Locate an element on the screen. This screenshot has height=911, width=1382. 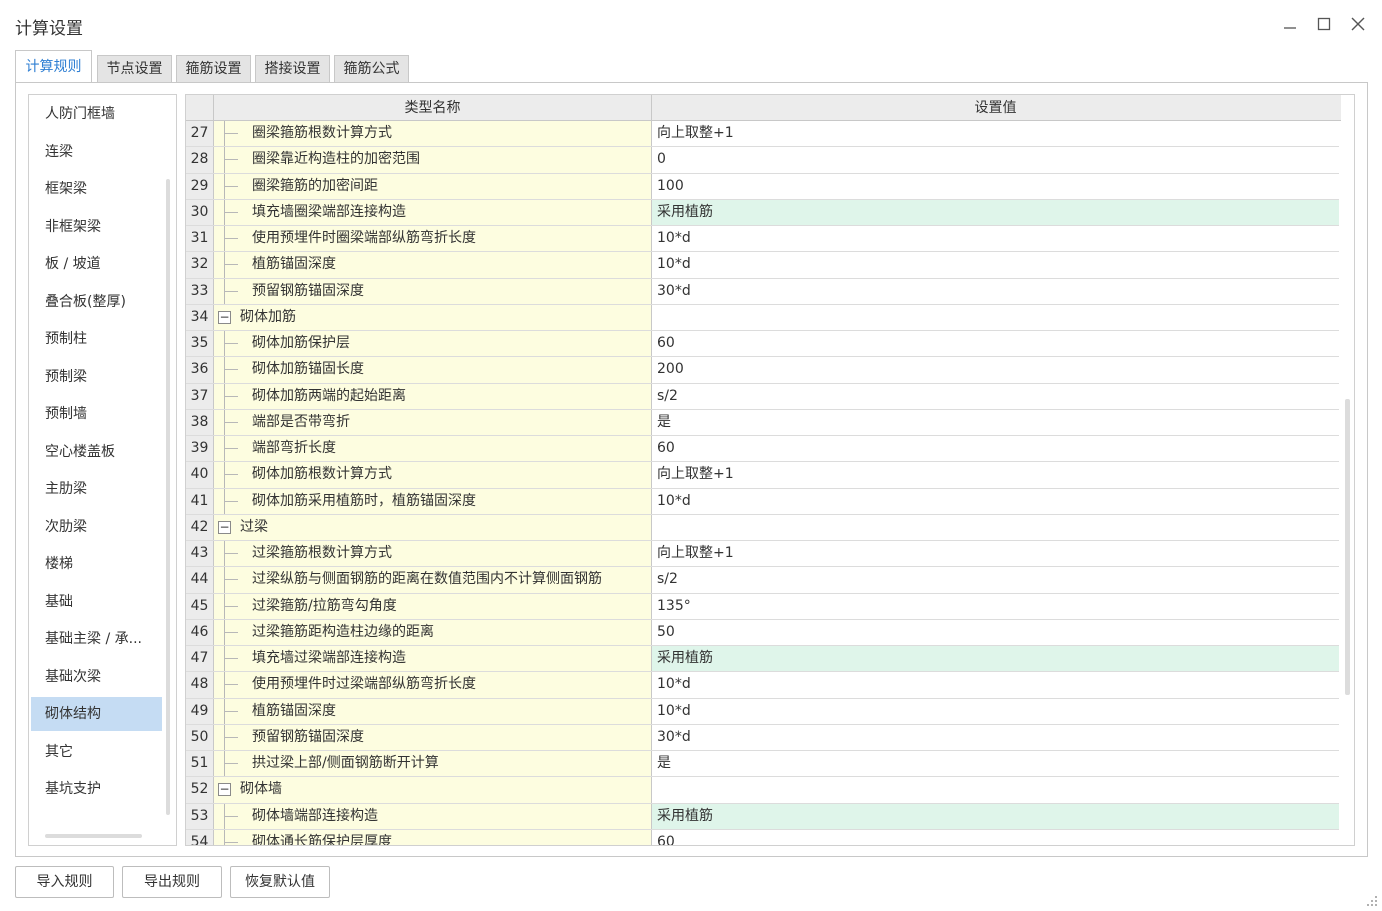
table-row: 31 使用预埋件时圈梁端部纵筋弯折长度 10*d is located at coordinates (762, 239).